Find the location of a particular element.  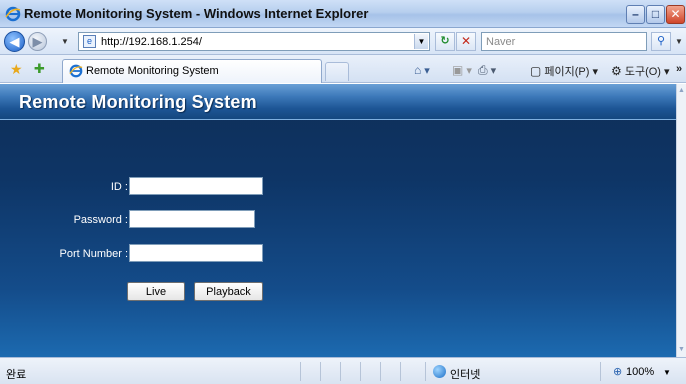

status-bar: 완료 인터넷 ⊕ 100% ▼ is located at coordinates (343, 370).